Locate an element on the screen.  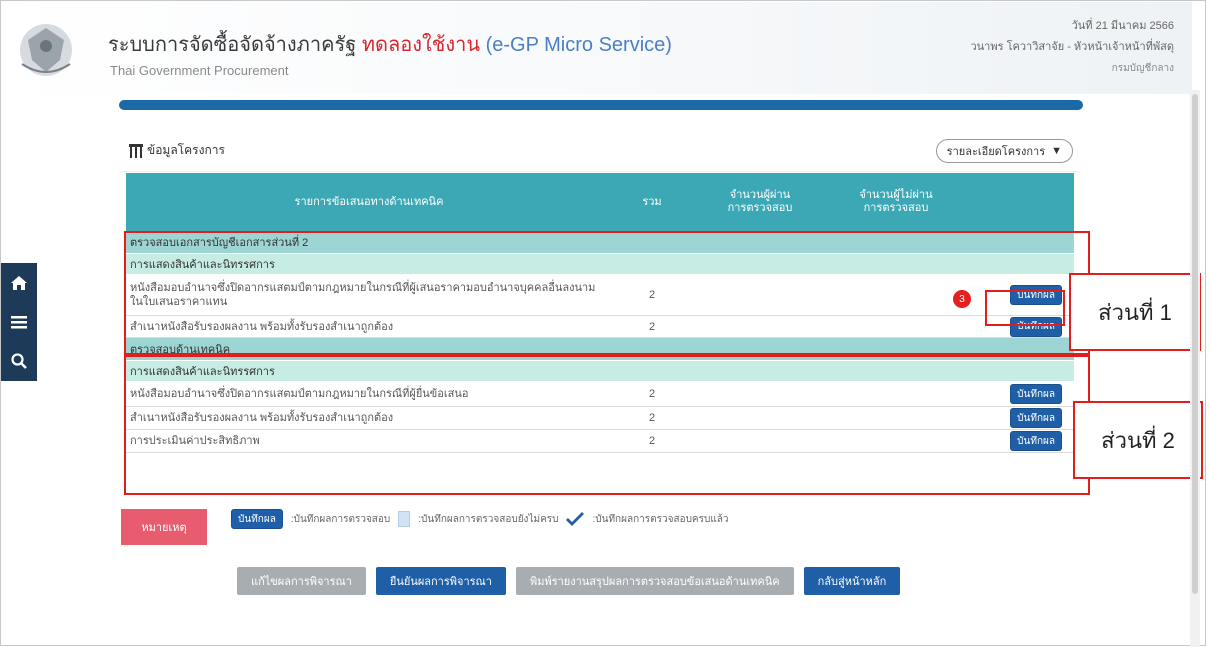
caret-down-icon: ▼ is located at coordinates (1056, 151).